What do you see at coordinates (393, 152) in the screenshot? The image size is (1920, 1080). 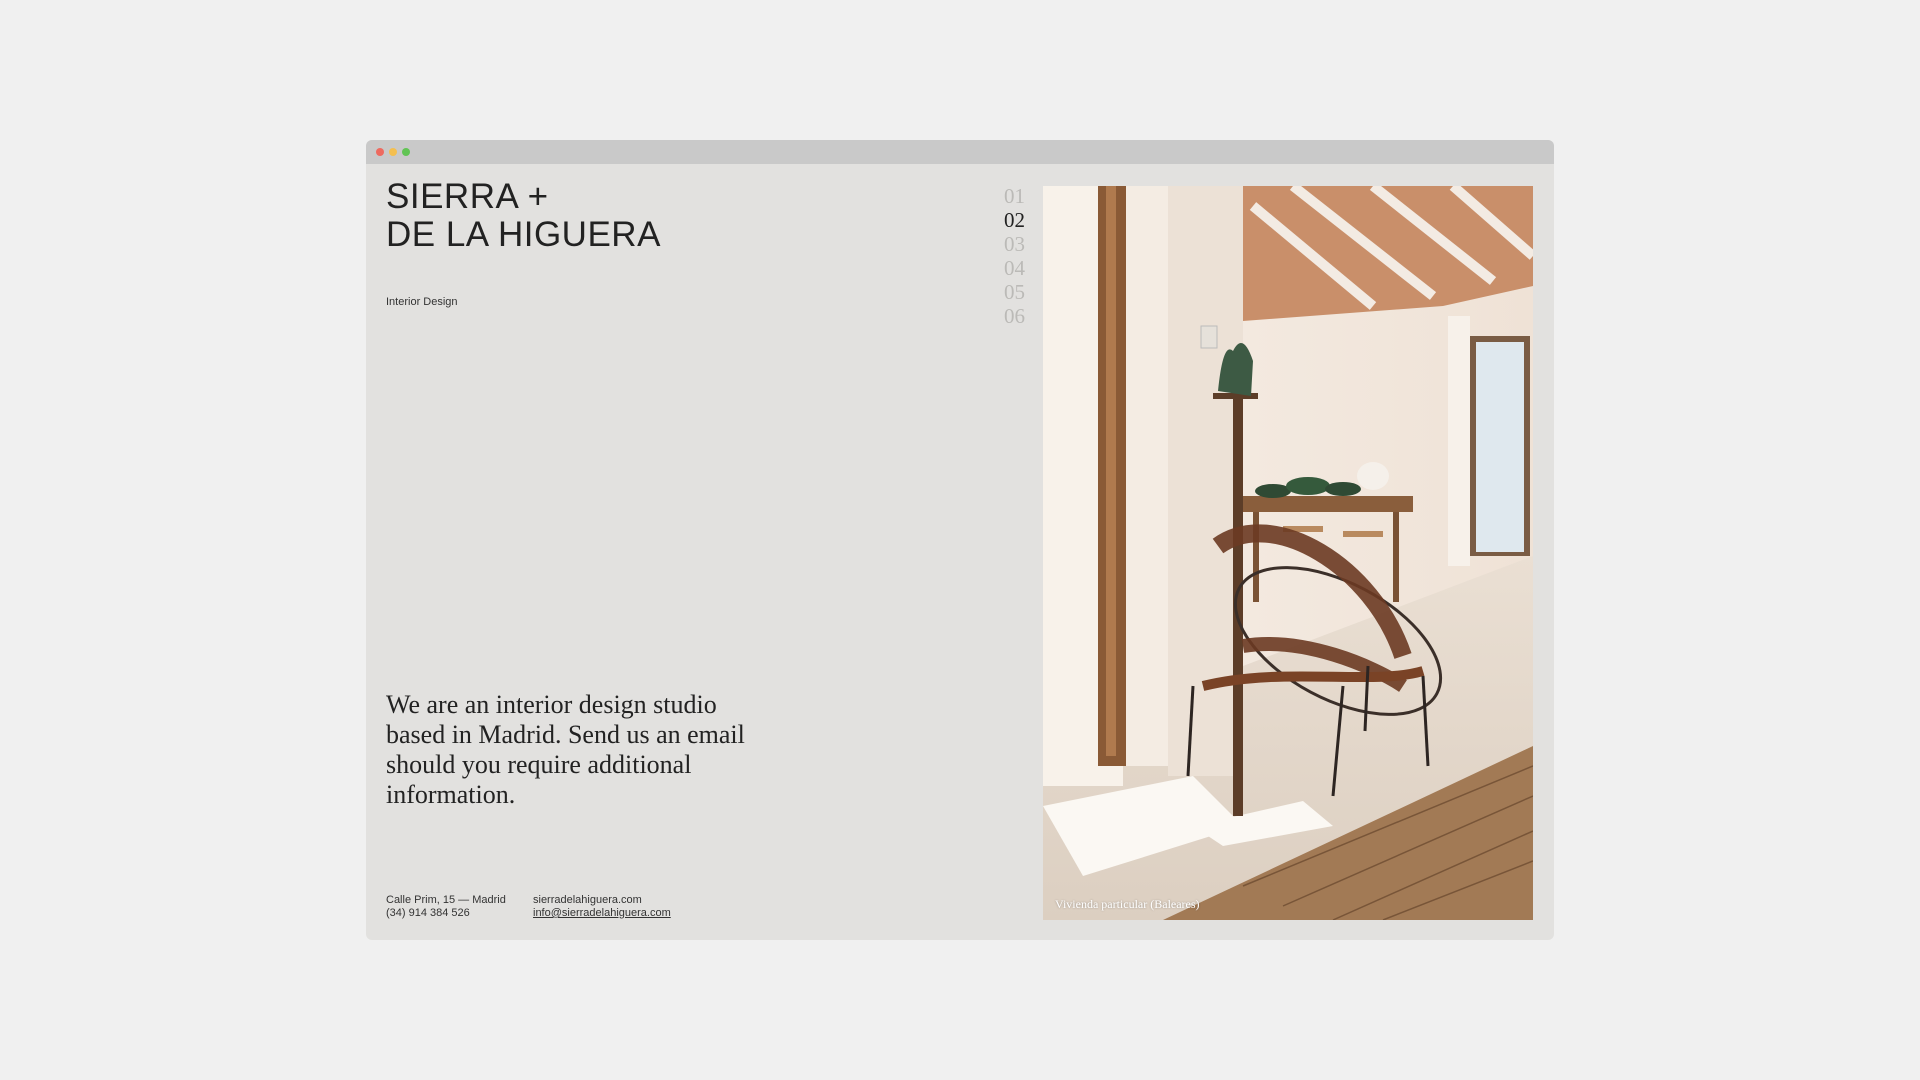 I see `minimize-window-button` at bounding box center [393, 152].